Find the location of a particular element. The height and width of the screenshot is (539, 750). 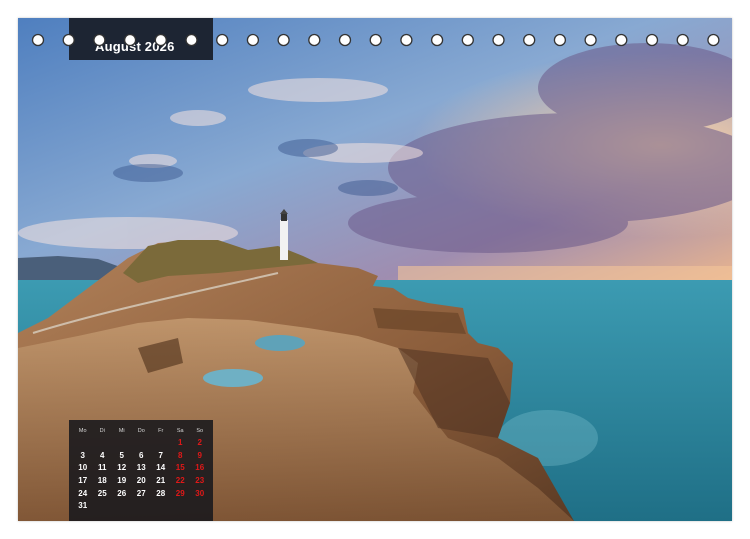

week-row: 24 25 26 27 28 29 30 is located at coordinates (141, 493).